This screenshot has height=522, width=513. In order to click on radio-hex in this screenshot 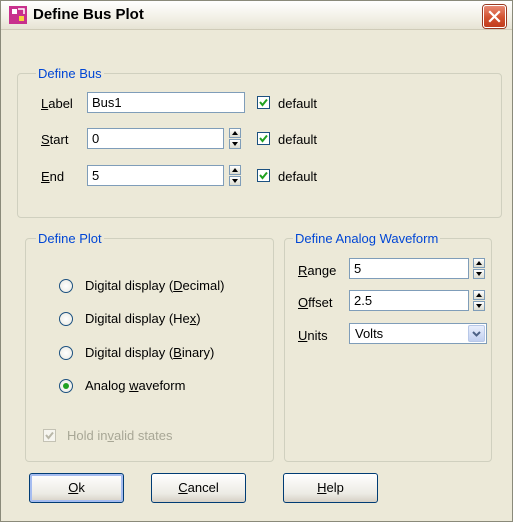, I will do `click(66, 319)`.